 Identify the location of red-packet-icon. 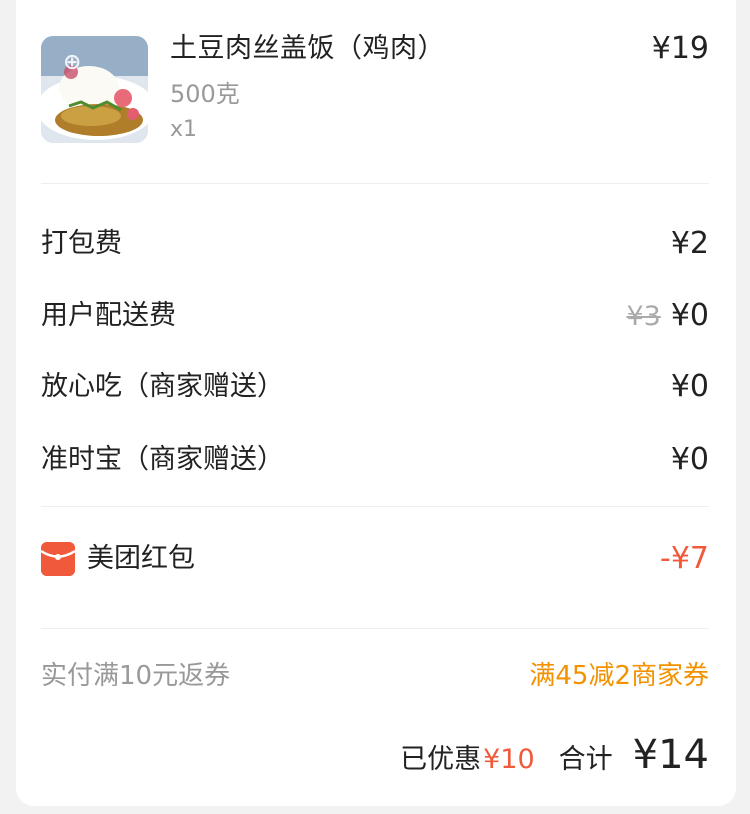
(58, 559).